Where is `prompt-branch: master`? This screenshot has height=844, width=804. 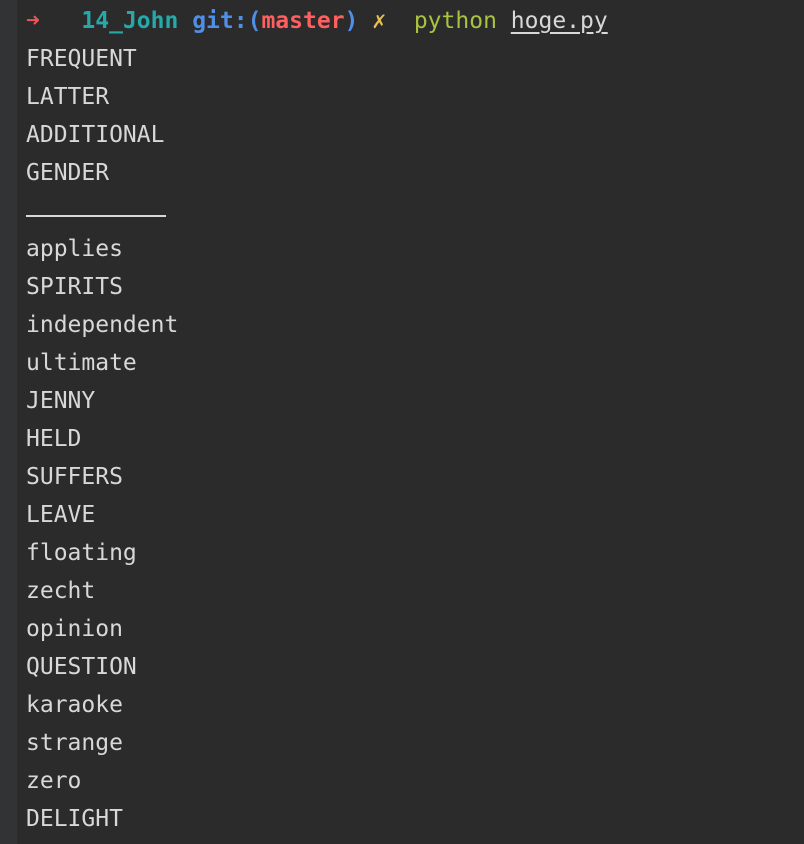 prompt-branch: master is located at coordinates (303, 21).